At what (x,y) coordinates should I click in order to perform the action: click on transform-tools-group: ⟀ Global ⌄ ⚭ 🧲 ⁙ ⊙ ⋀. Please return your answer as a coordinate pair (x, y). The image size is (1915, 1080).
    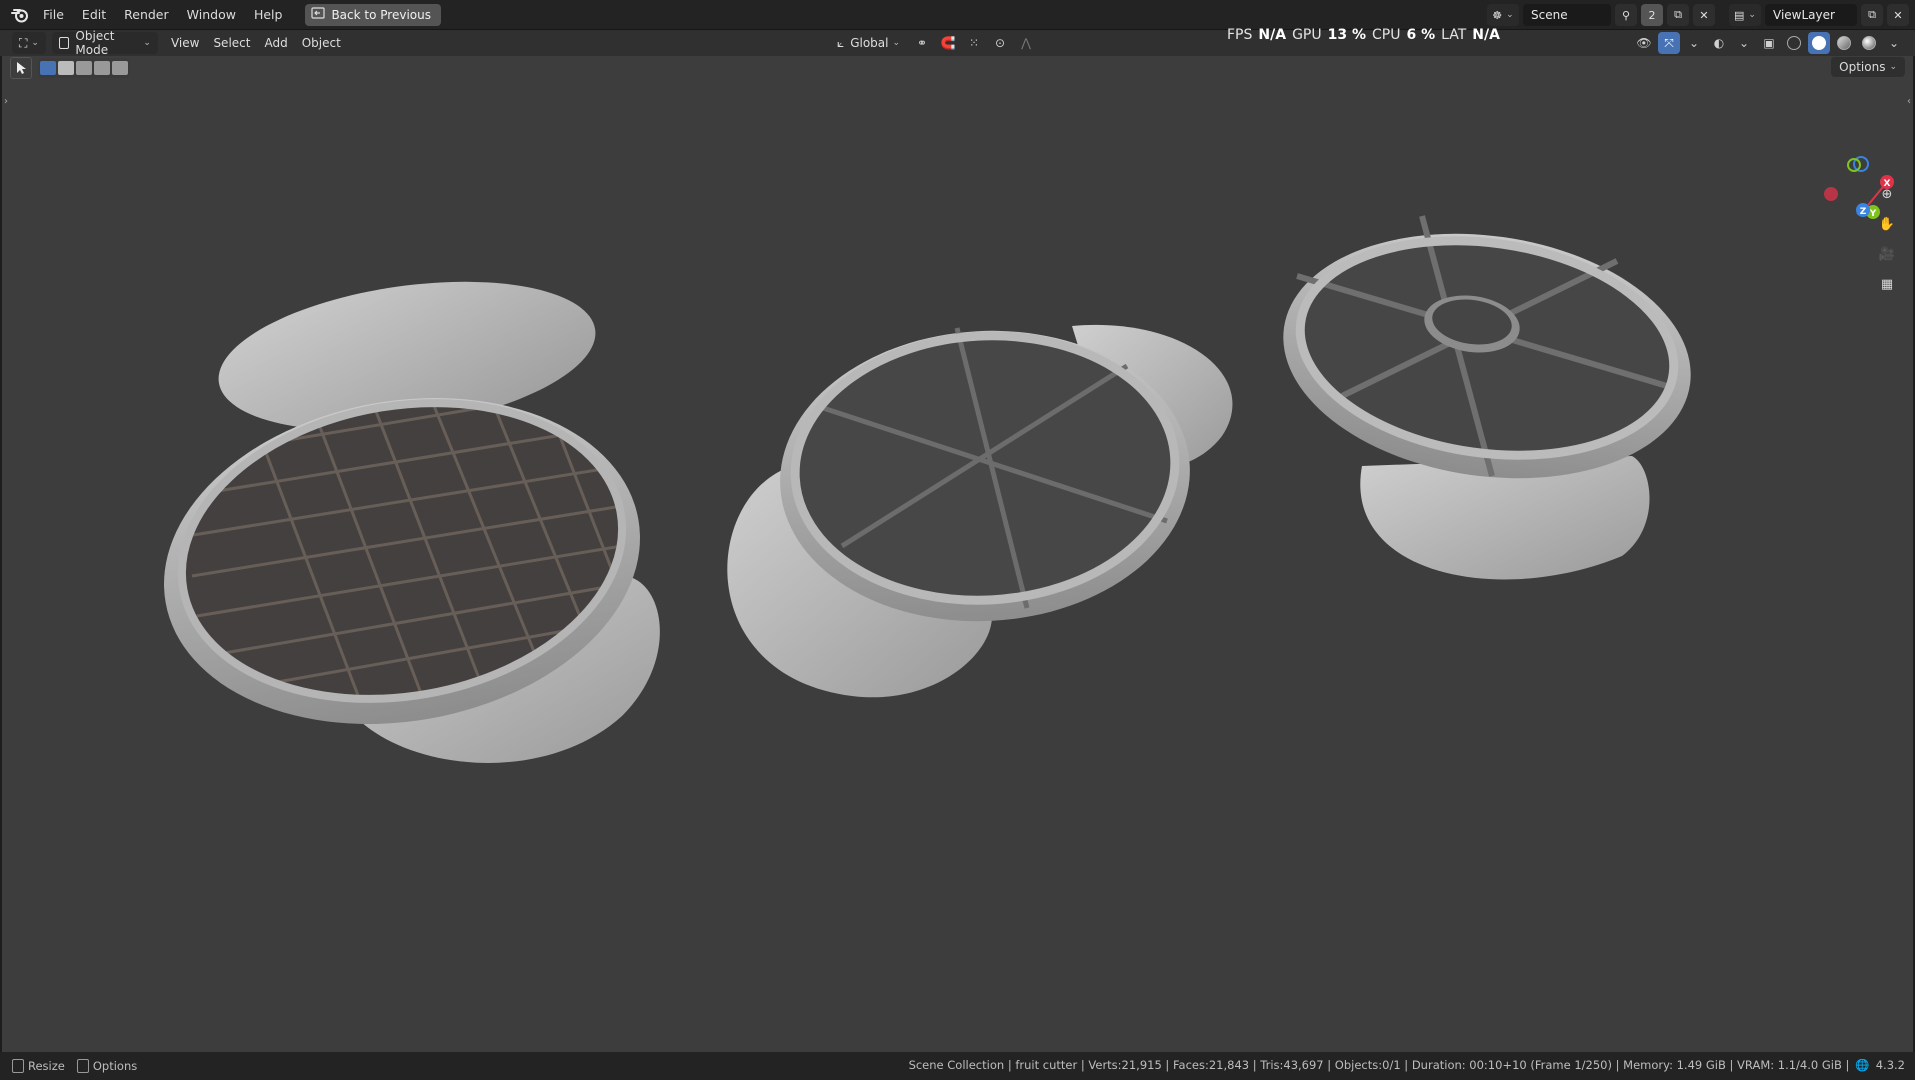
    Looking at the image, I should click on (933, 43).